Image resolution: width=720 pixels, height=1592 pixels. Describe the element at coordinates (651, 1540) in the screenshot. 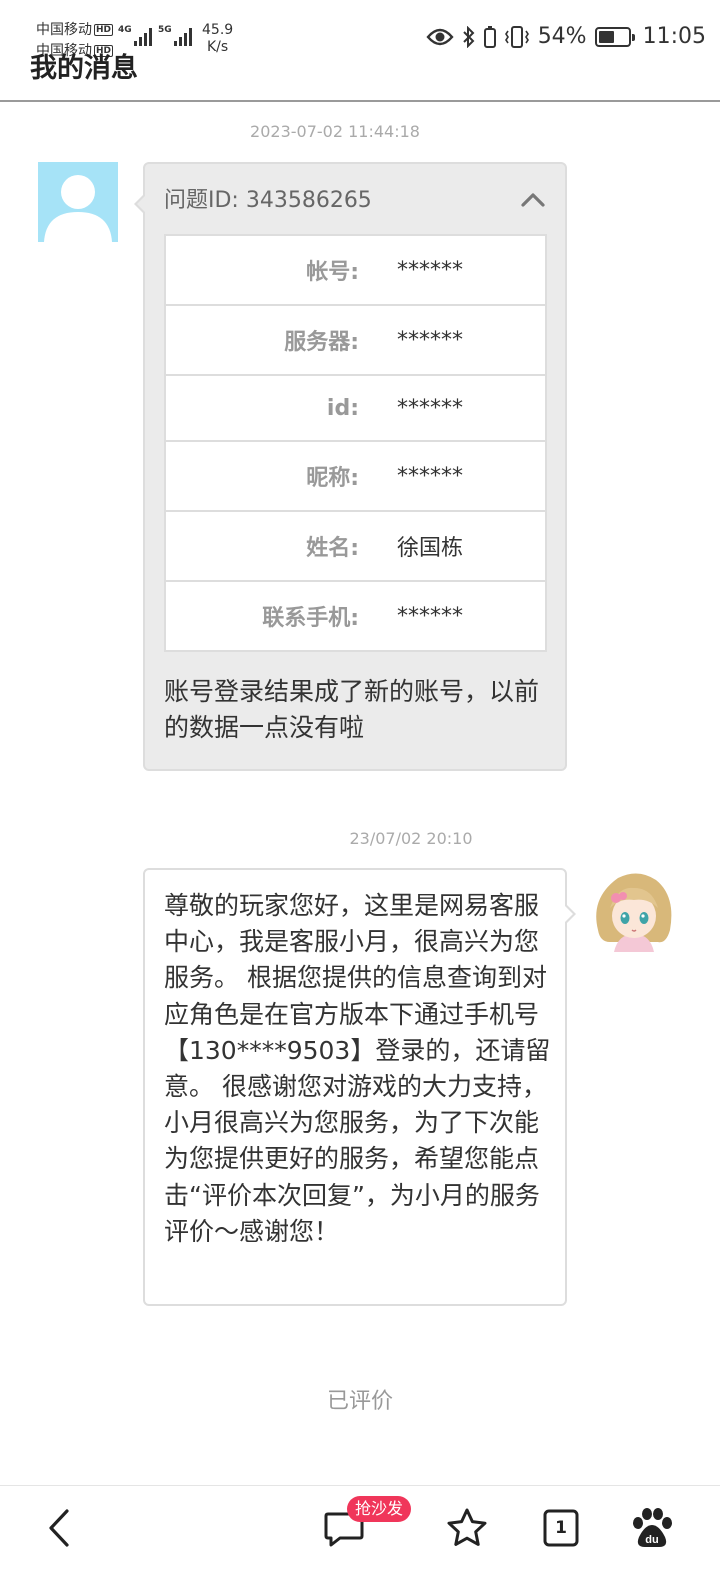

I see `svg-text: du` at that location.